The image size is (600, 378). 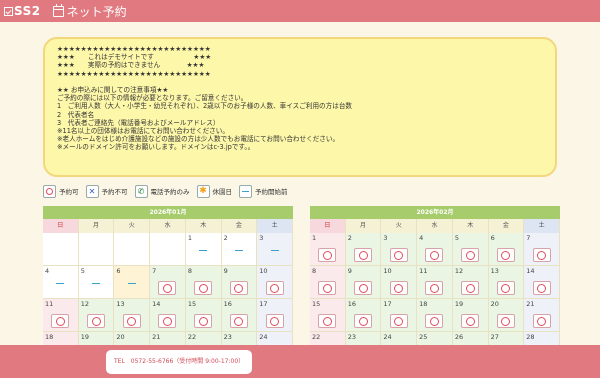 I want to click on calendar-day: 20, so click(x=506, y=315).